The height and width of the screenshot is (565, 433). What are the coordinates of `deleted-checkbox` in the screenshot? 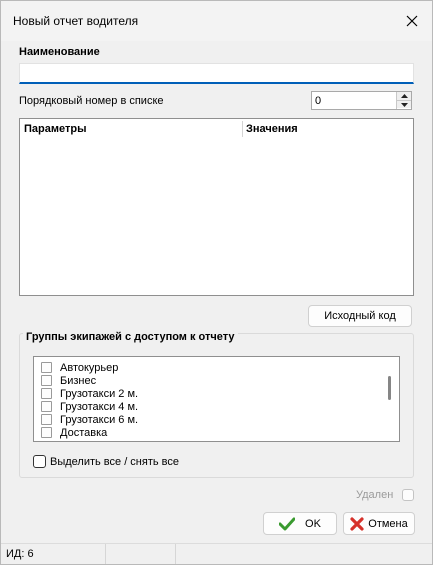 It's located at (408, 495).